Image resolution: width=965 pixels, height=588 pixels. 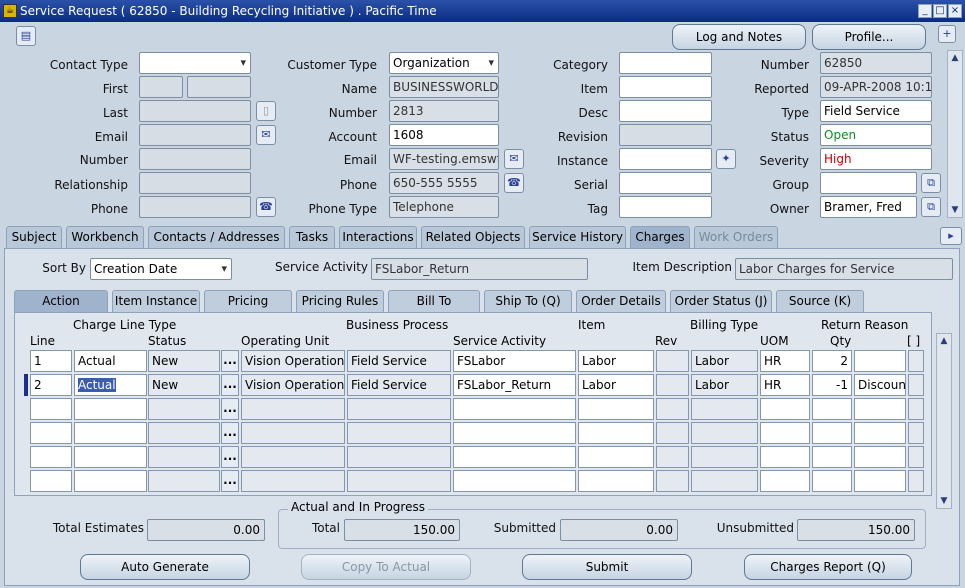 What do you see at coordinates (947, 34) in the screenshot?
I see `expand-icon: +` at bounding box center [947, 34].